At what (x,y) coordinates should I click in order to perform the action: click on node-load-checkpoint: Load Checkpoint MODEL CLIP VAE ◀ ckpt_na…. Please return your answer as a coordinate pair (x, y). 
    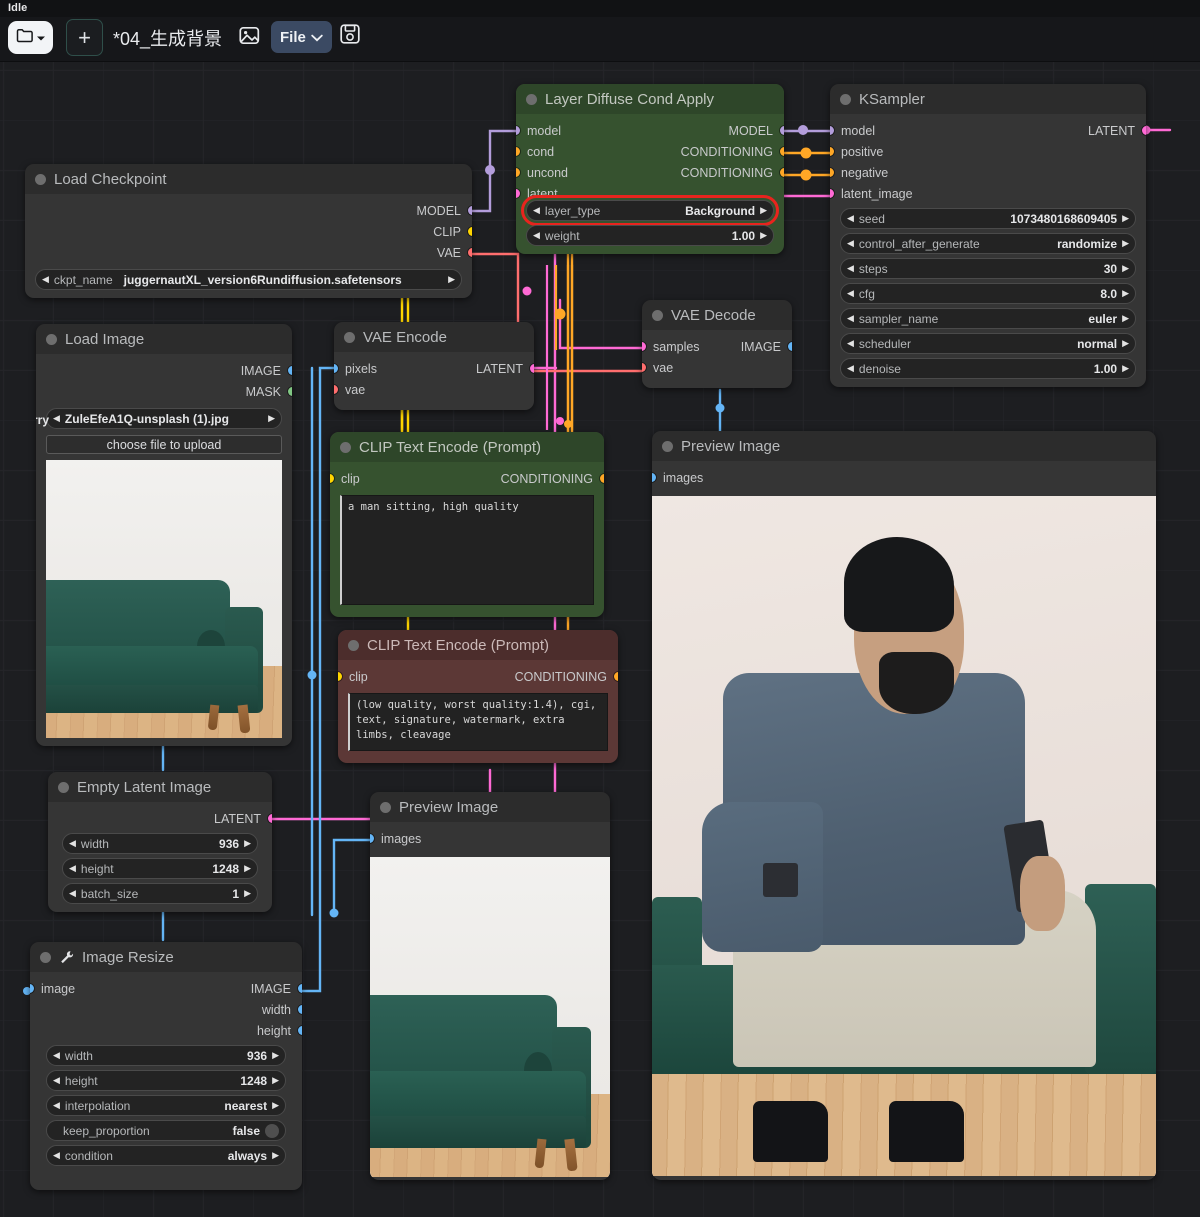
    Looking at the image, I should click on (248, 231).